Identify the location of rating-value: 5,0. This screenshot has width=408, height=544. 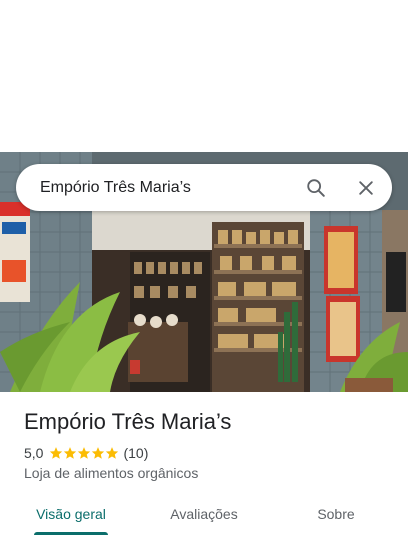
(34, 453).